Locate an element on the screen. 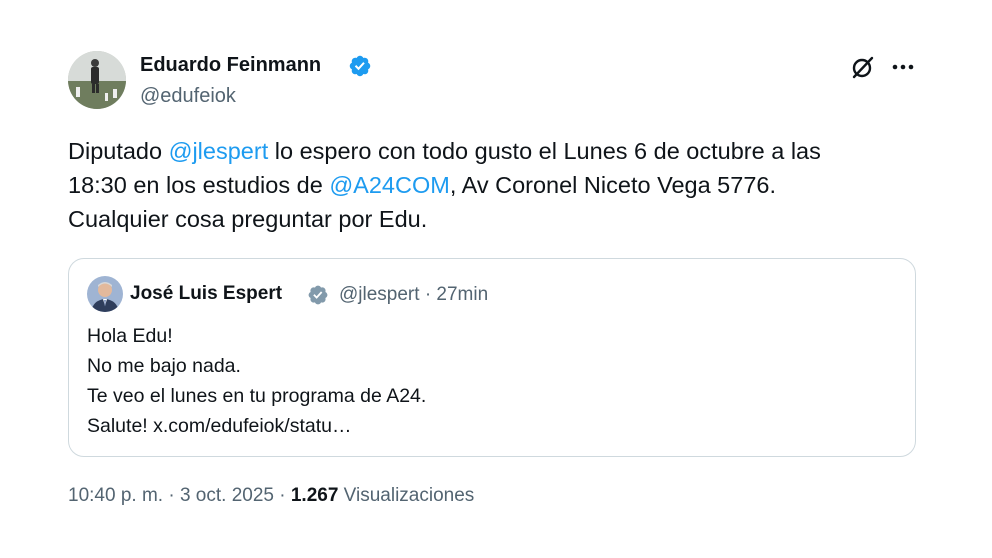 This screenshot has width=992, height=558. tweet-text-segment: 18:30 en los estudios de is located at coordinates (199, 185).